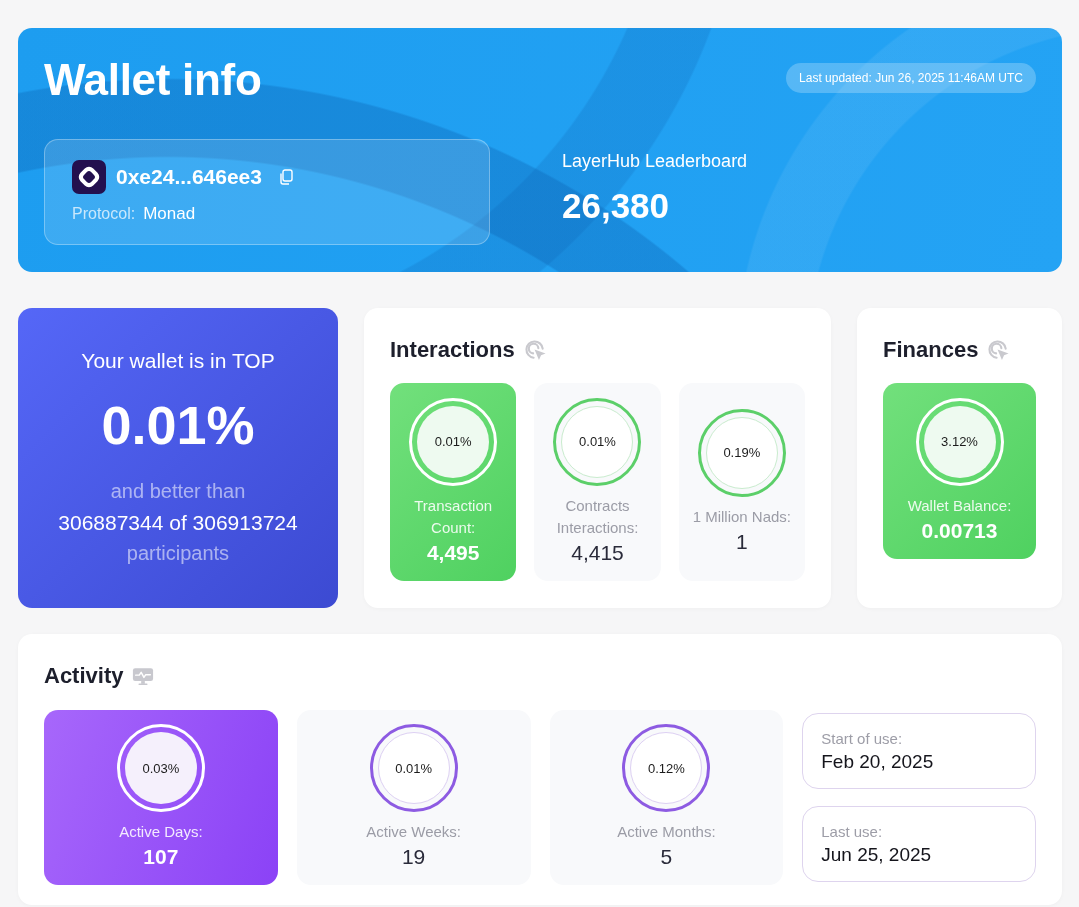 This screenshot has width=1079, height=907. I want to click on stat-value: 4,495, so click(453, 552).